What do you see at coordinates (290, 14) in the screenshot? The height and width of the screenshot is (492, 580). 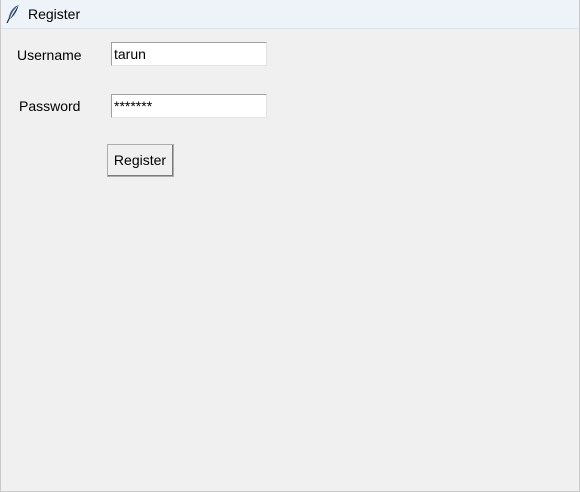 I see `title-bar: Register` at bounding box center [290, 14].